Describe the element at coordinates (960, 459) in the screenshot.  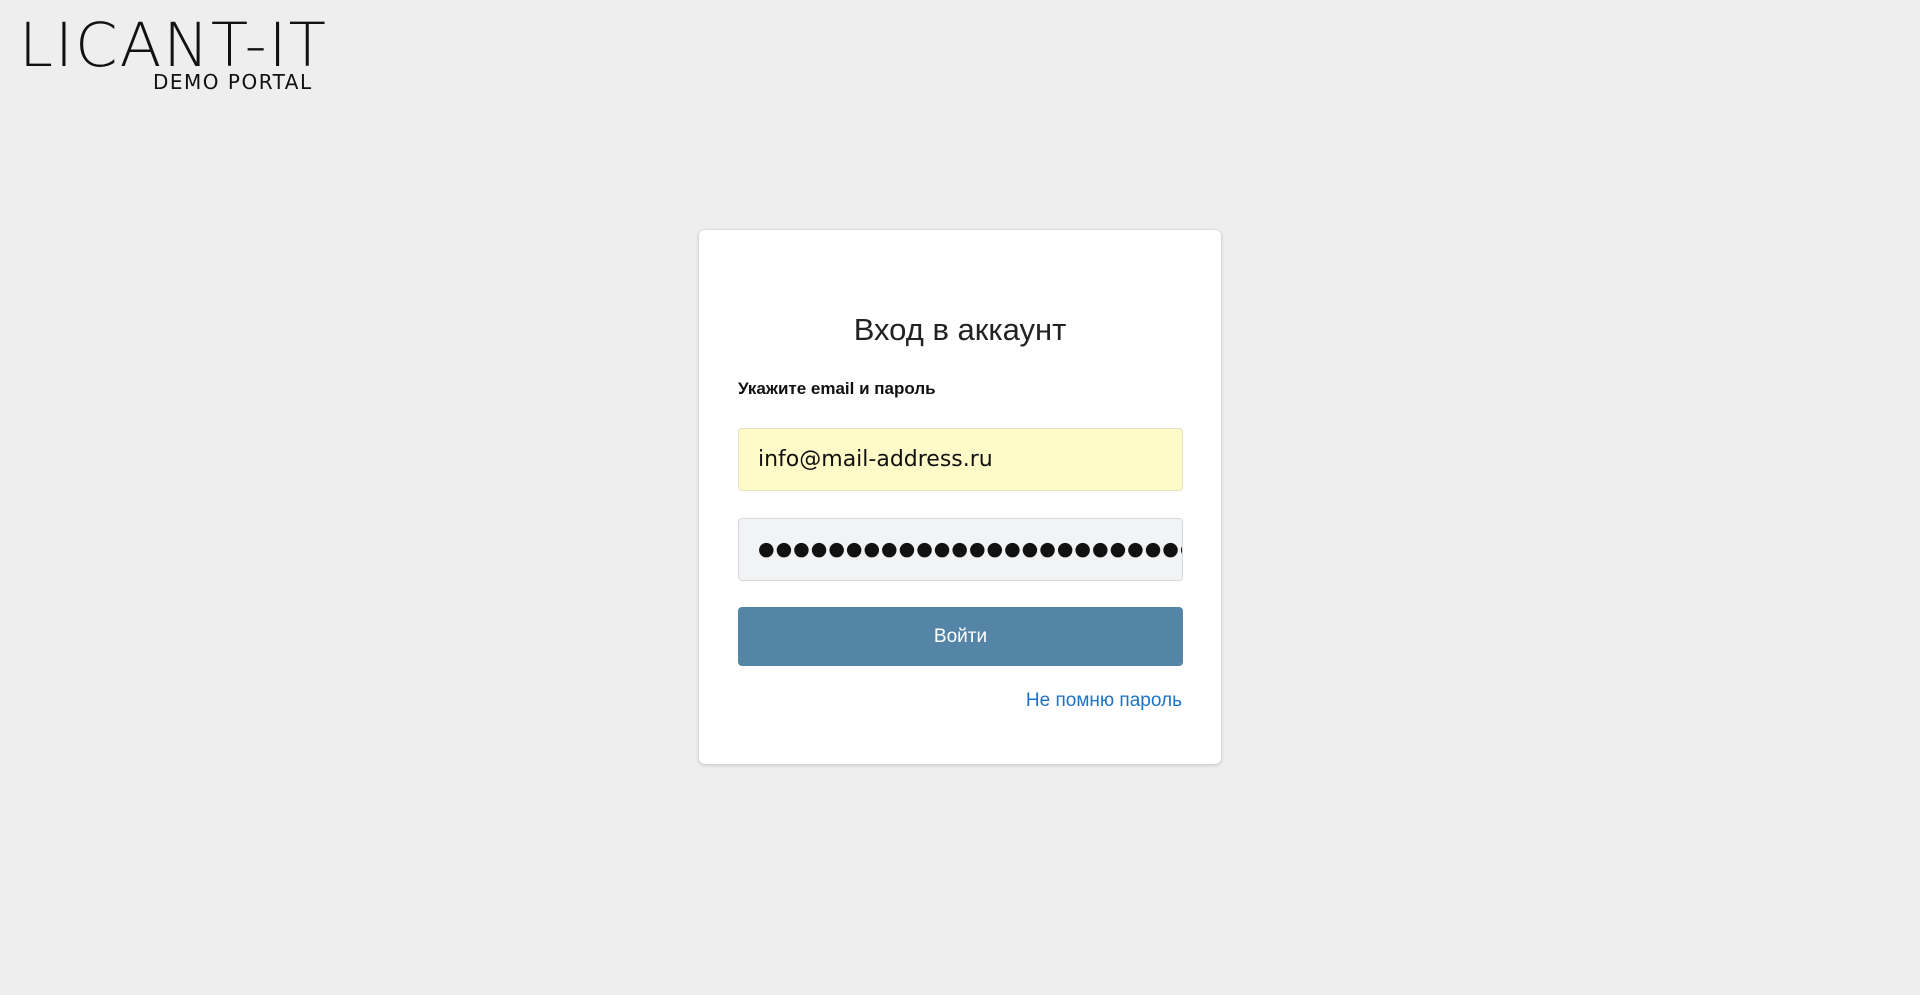
I see `email-input` at that location.